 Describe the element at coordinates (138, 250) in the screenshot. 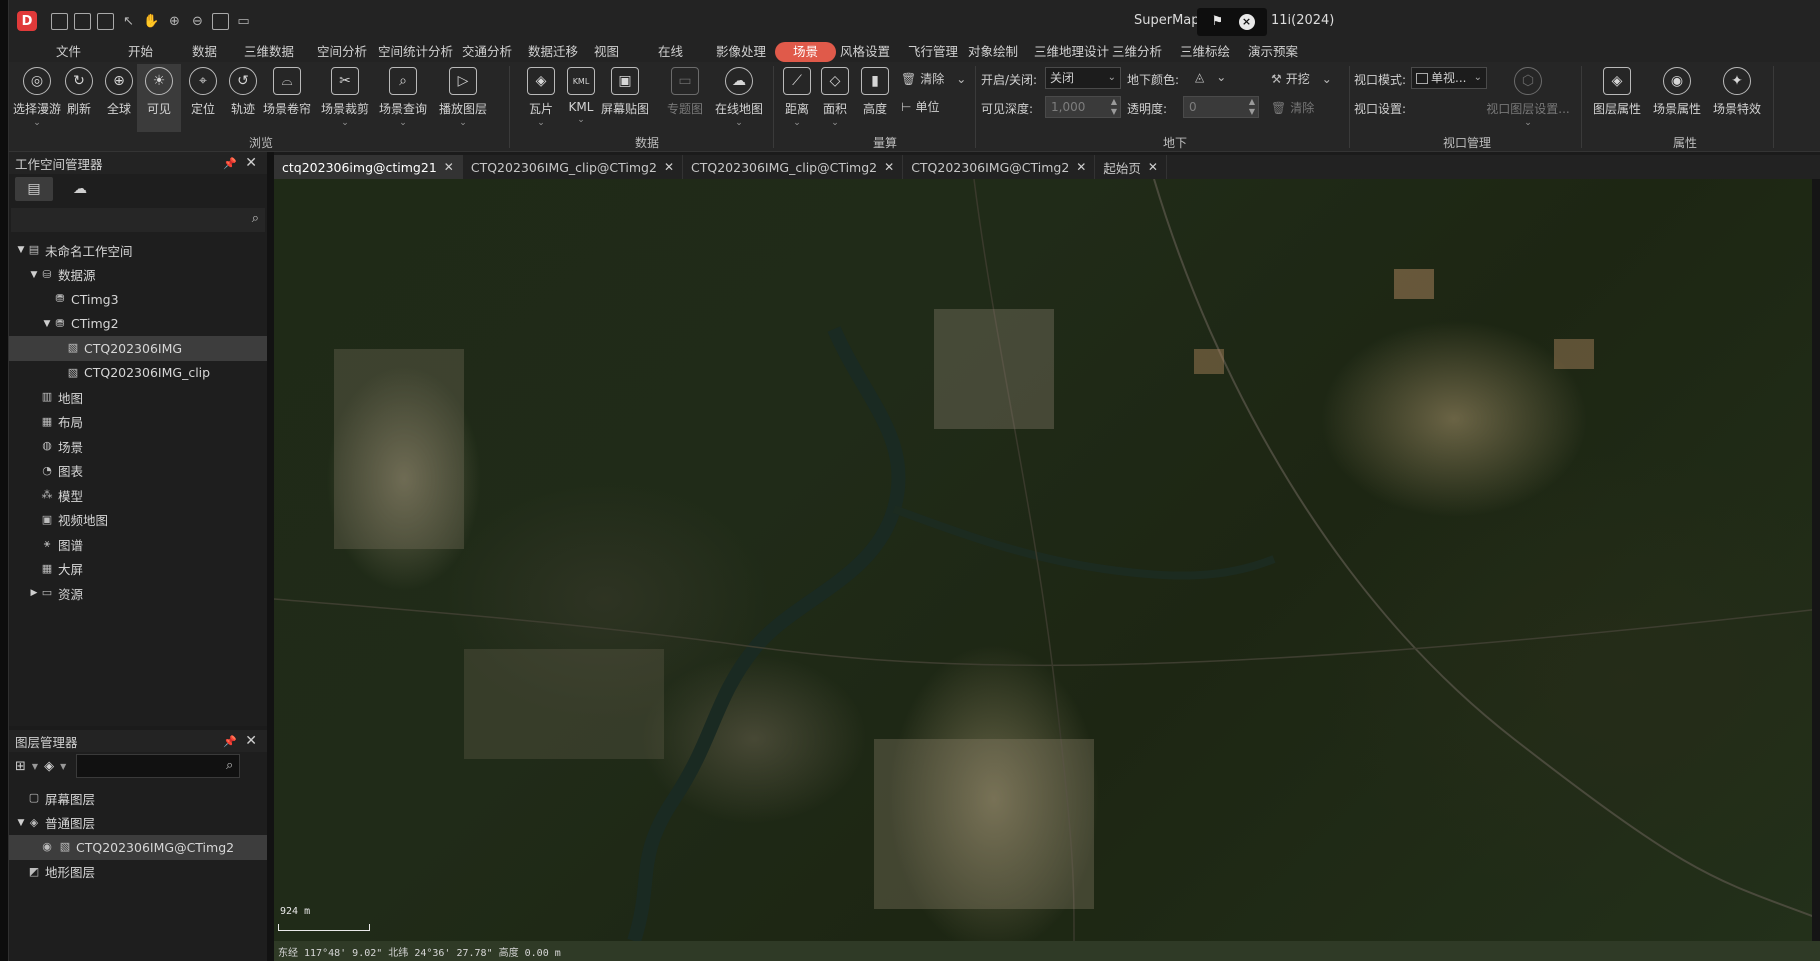

I see `tree-item: ▼ ▤ 未命名工作空间` at that location.